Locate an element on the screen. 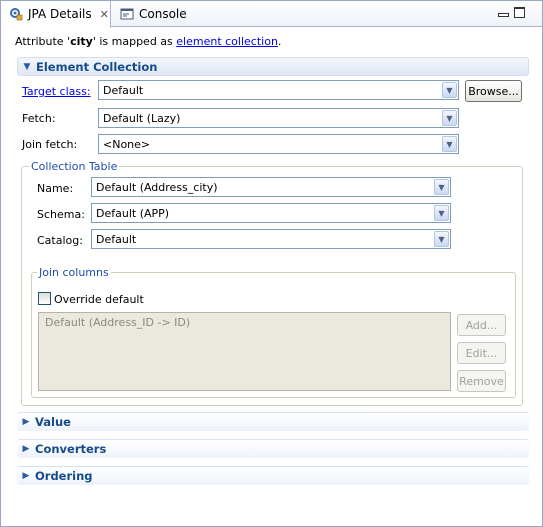  tab-jpa-details: JPA Details ✕ is located at coordinates (56, 14).